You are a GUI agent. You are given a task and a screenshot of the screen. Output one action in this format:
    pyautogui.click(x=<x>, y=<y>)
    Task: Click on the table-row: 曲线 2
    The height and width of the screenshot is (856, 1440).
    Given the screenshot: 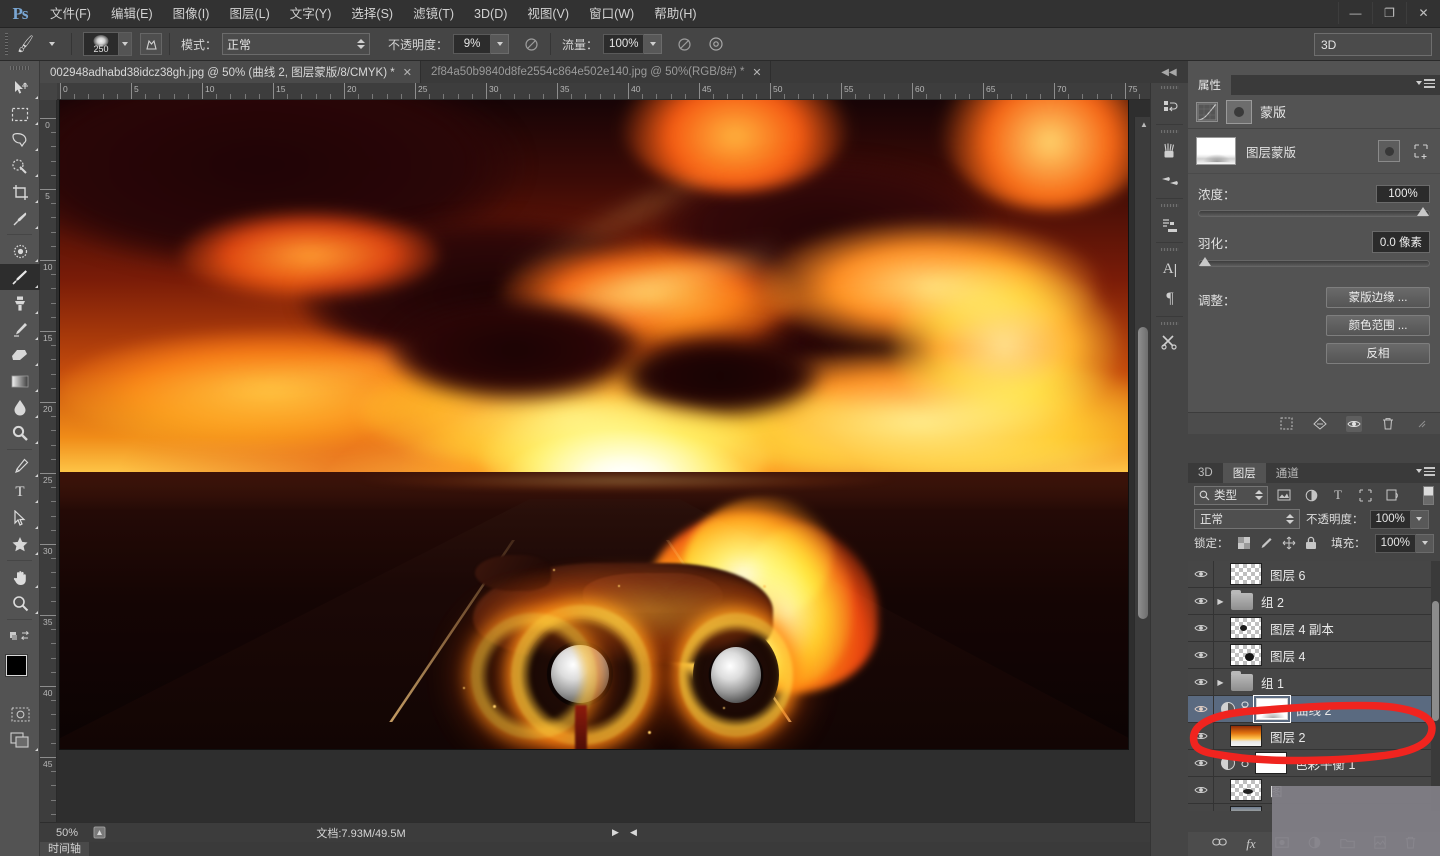 What is the action you would take?
    pyautogui.click(x=1314, y=709)
    